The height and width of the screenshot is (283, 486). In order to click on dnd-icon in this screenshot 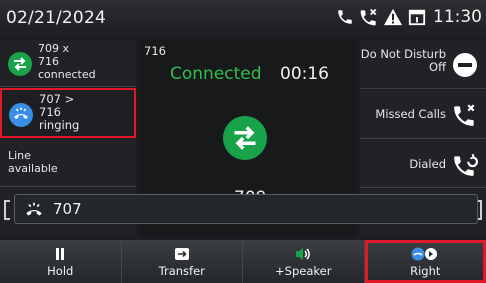, I will do `click(465, 65)`.